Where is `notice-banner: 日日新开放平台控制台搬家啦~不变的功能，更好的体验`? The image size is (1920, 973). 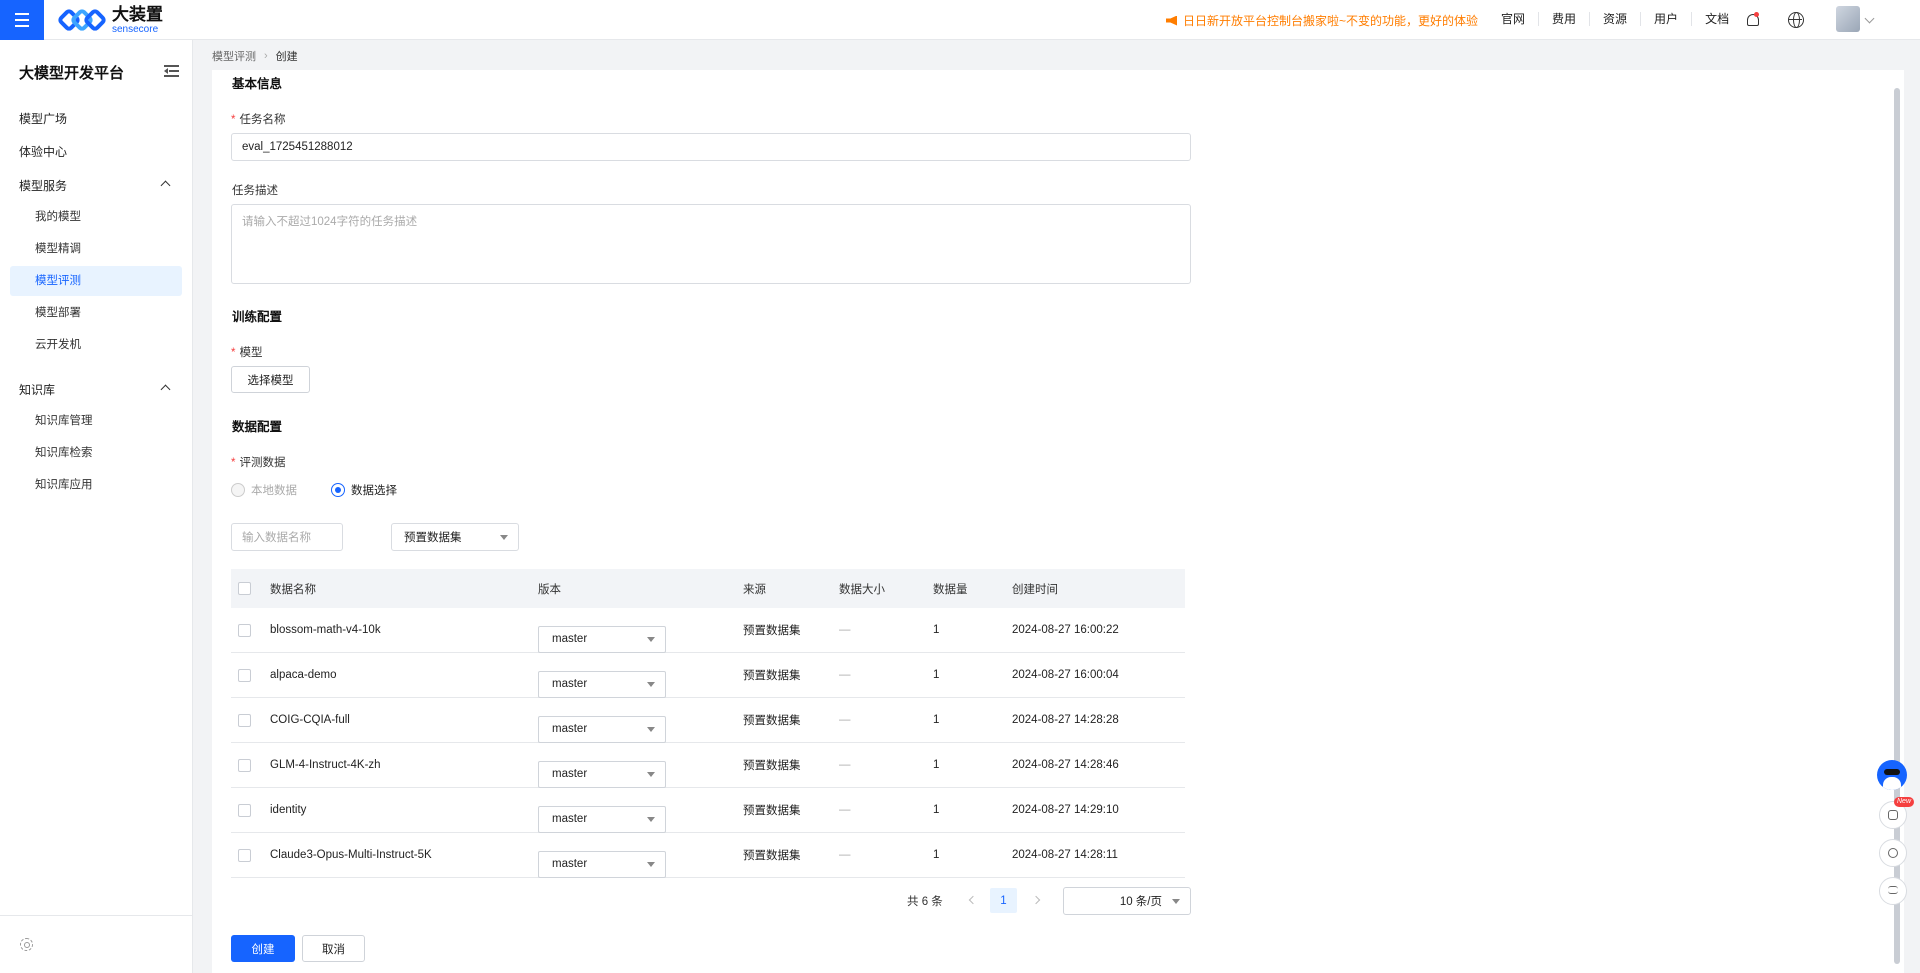
notice-banner: 日日新开放平台控制台搬家啦~不变的功能，更好的体验 is located at coordinates (1322, 20).